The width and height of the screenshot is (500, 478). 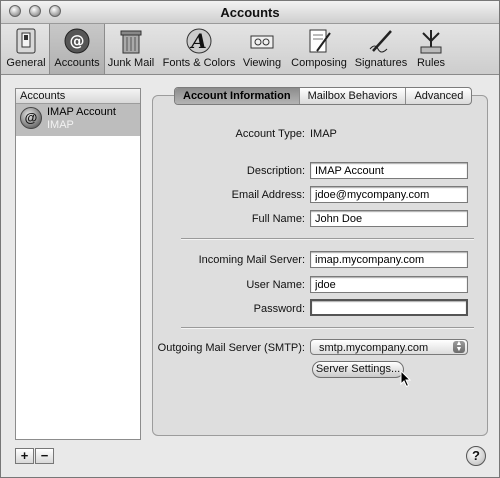 What do you see at coordinates (431, 63) in the screenshot?
I see `toolbar-label-rules: Rules` at bounding box center [431, 63].